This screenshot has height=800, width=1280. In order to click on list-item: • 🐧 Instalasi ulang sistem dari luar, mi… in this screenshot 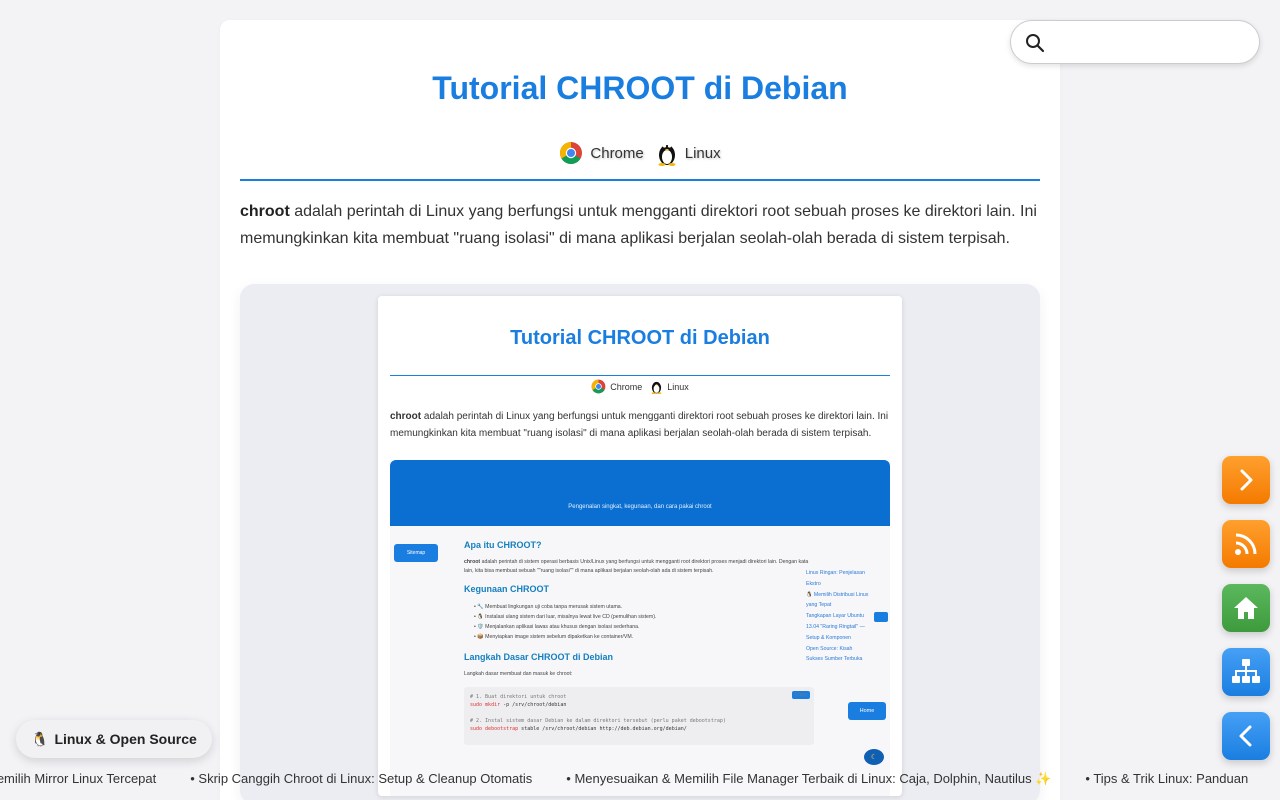, I will do `click(565, 617)`.